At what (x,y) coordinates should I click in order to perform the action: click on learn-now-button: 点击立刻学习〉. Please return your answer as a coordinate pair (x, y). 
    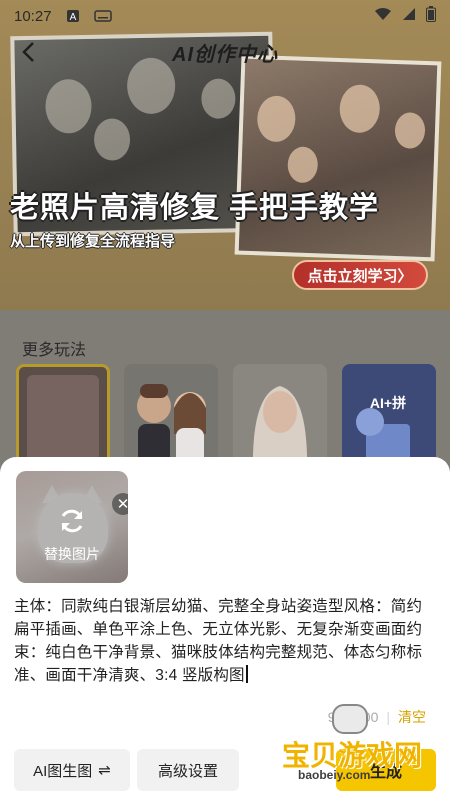
    Looking at the image, I should click on (360, 275).